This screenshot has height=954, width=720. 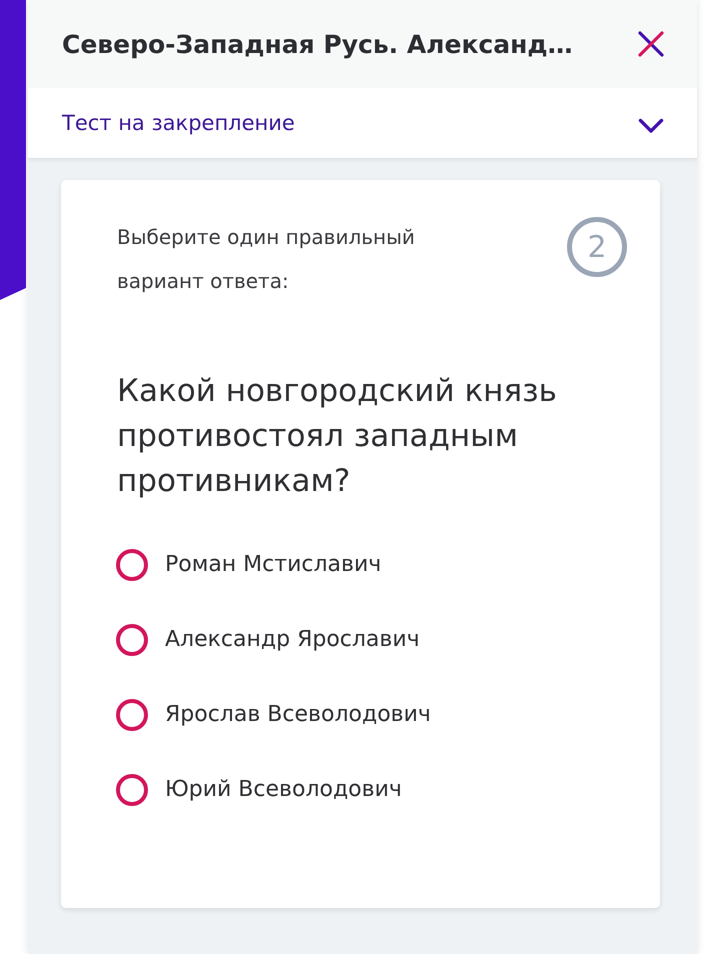 I want to click on answer-label: Юрий Всеволодович, so click(x=283, y=789).